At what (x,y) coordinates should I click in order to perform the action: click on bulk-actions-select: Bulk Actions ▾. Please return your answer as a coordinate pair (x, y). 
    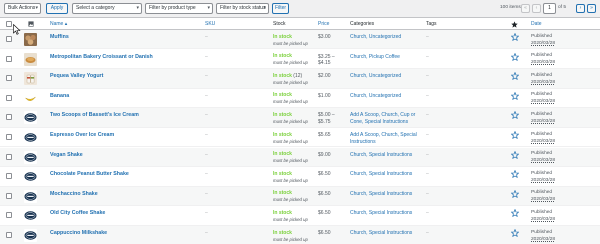
    Looking at the image, I should click on (22, 8).